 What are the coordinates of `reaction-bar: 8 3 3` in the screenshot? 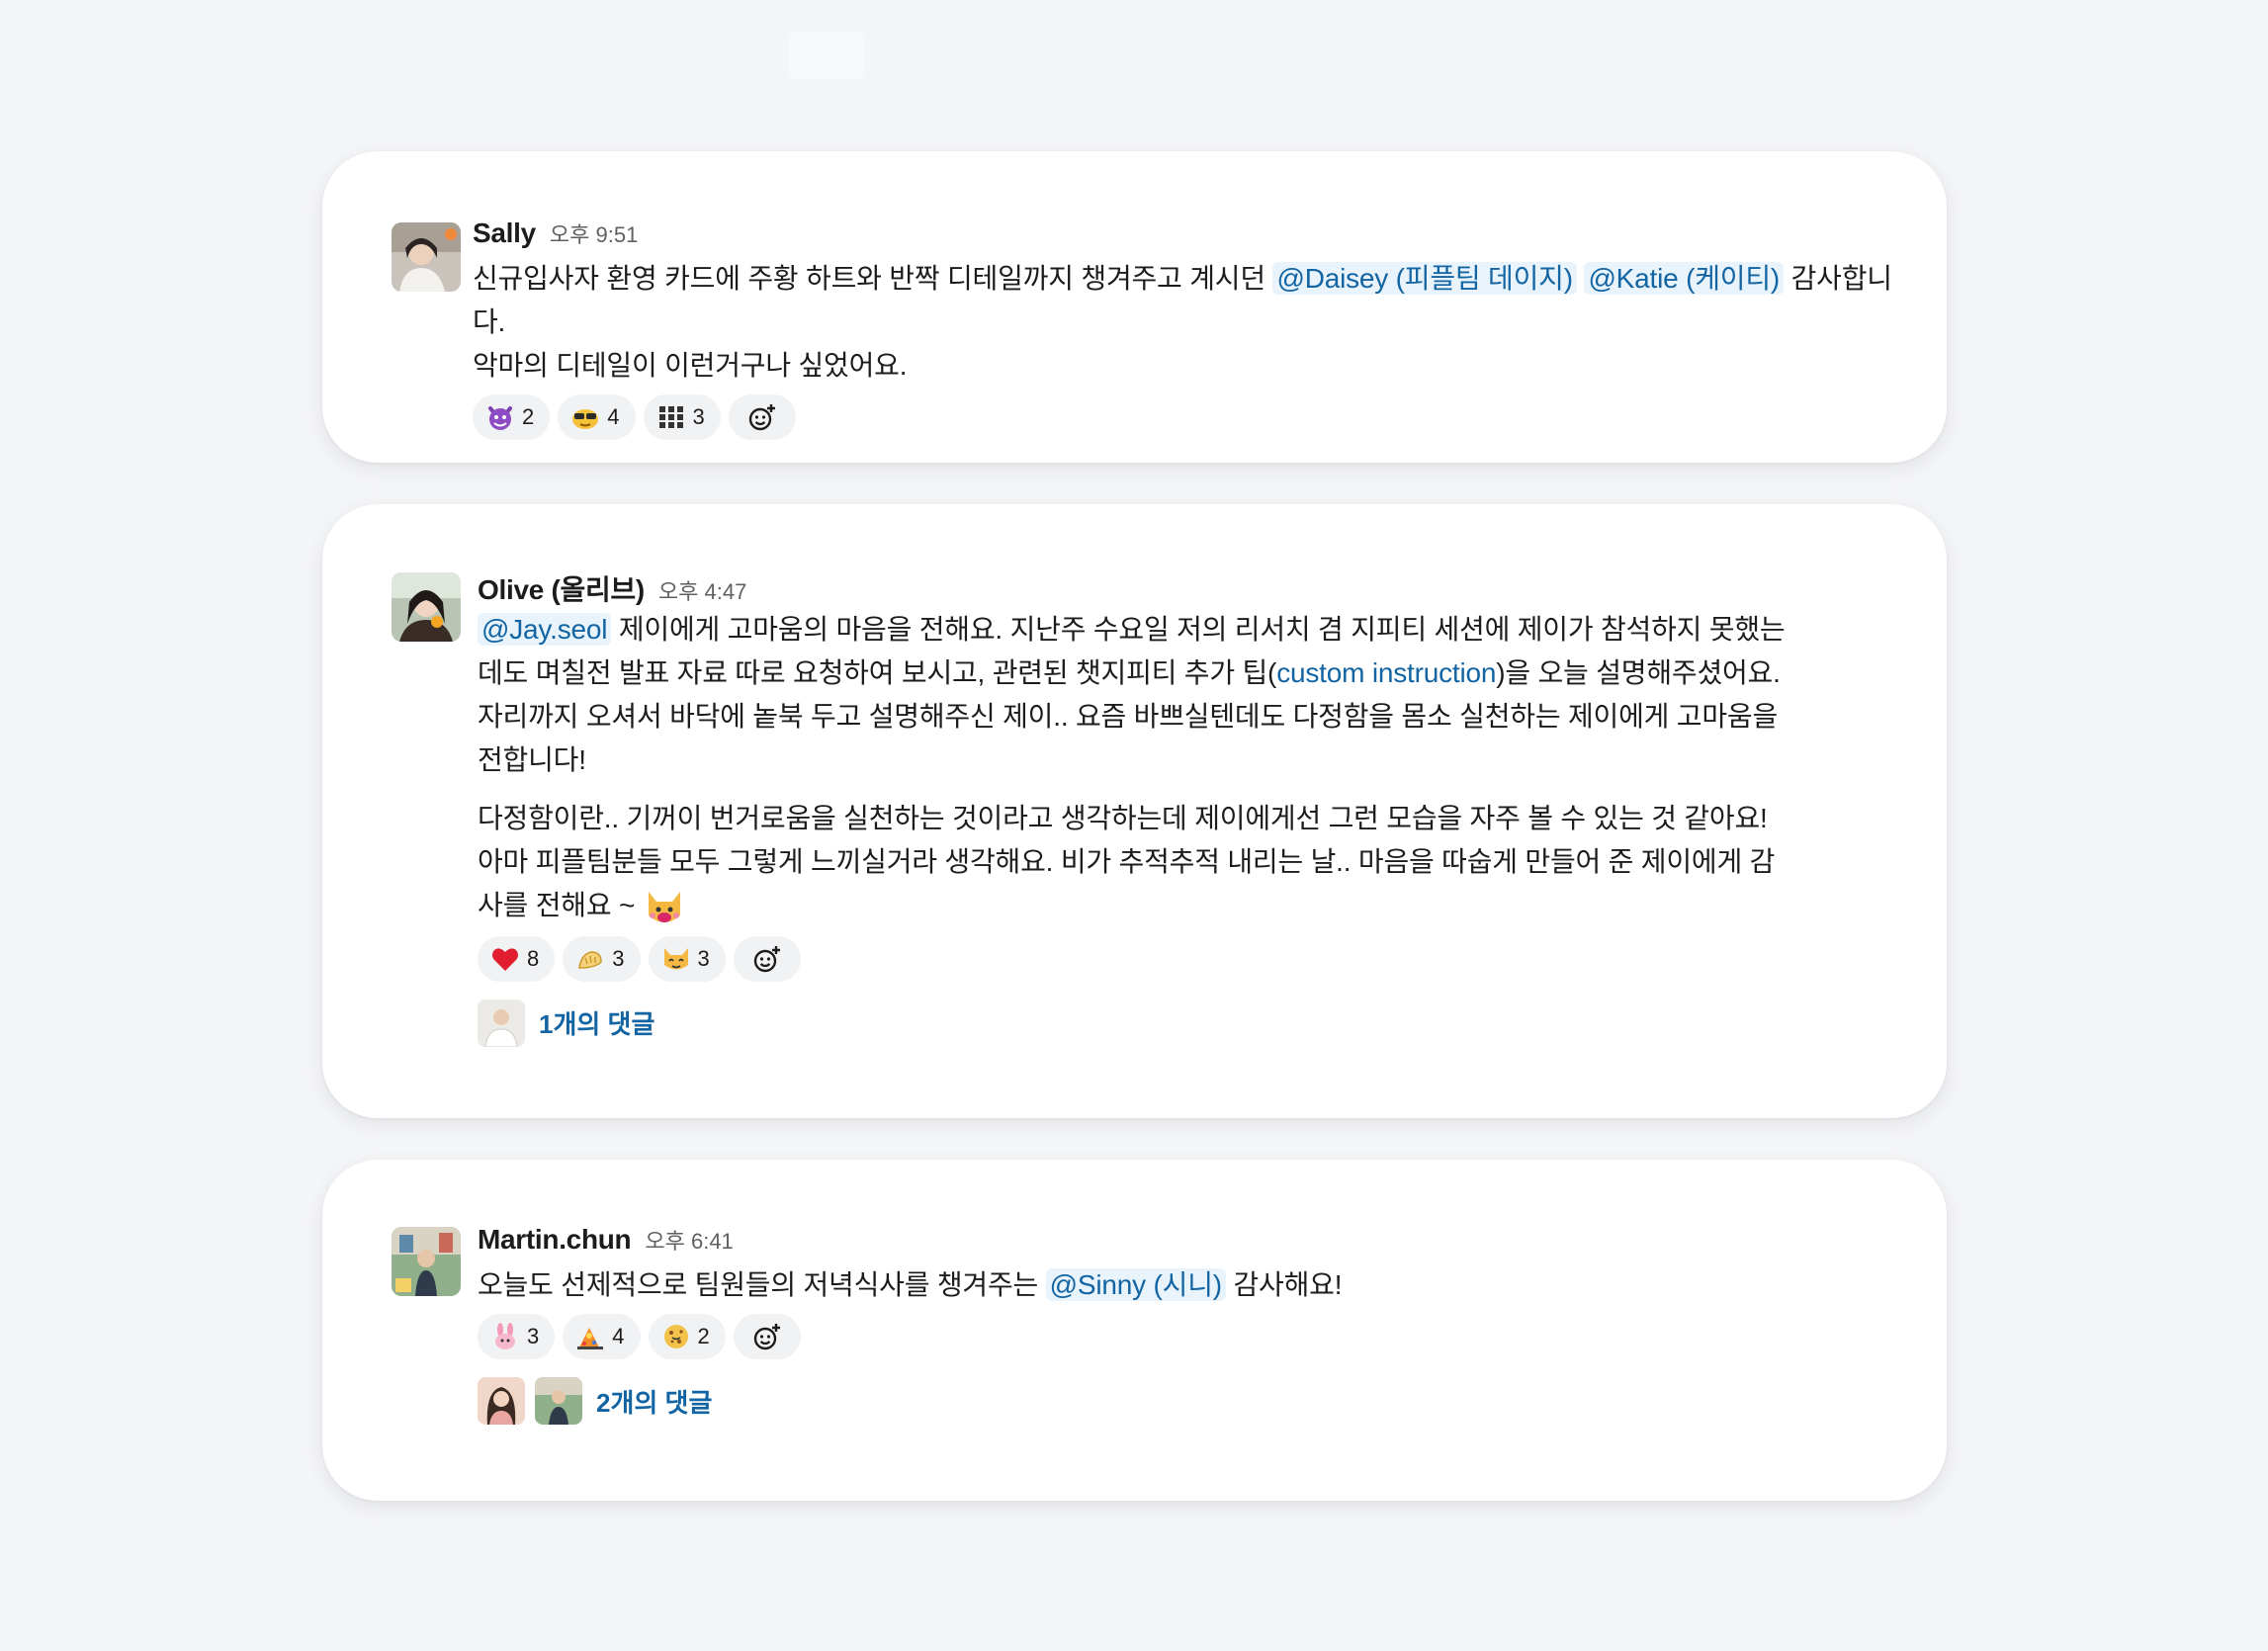 It's located at (1138, 958).